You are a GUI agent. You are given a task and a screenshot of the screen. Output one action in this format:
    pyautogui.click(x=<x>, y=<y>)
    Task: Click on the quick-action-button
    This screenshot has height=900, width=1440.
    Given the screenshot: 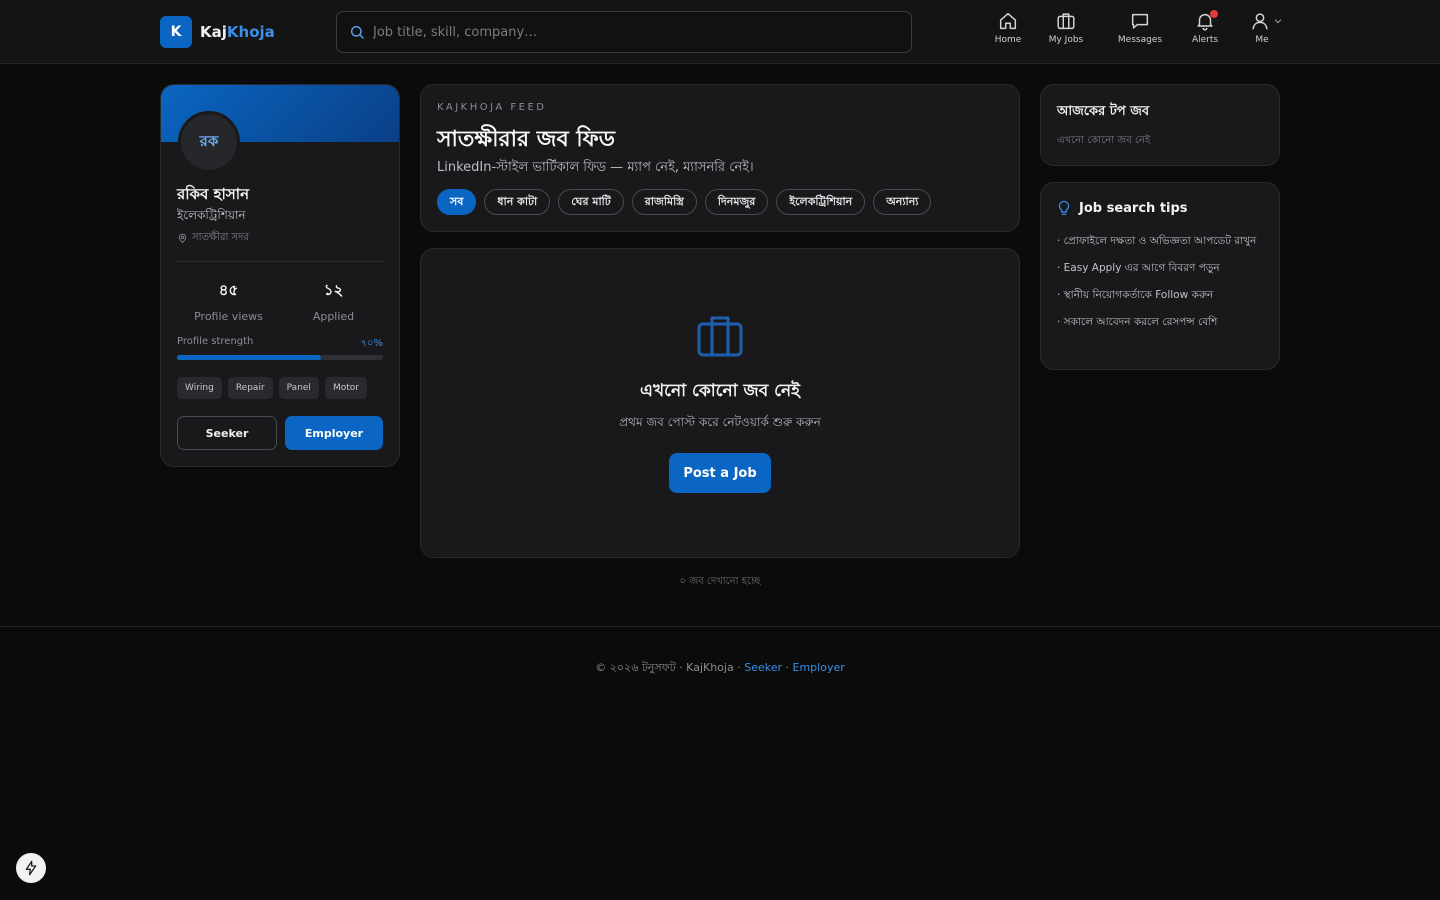 What is the action you would take?
    pyautogui.click(x=31, y=868)
    